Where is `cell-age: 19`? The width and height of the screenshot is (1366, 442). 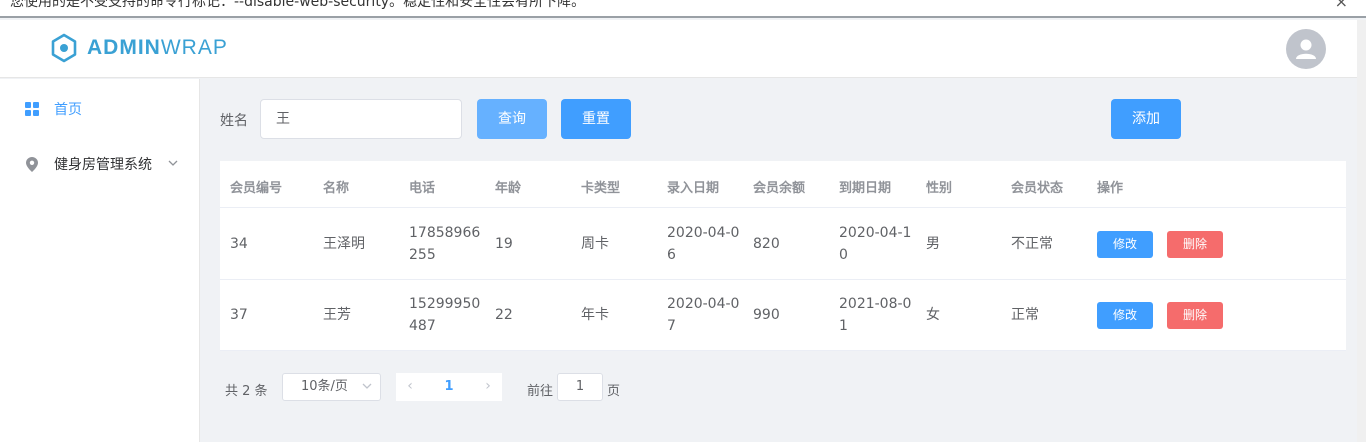
cell-age: 19 is located at coordinates (504, 244).